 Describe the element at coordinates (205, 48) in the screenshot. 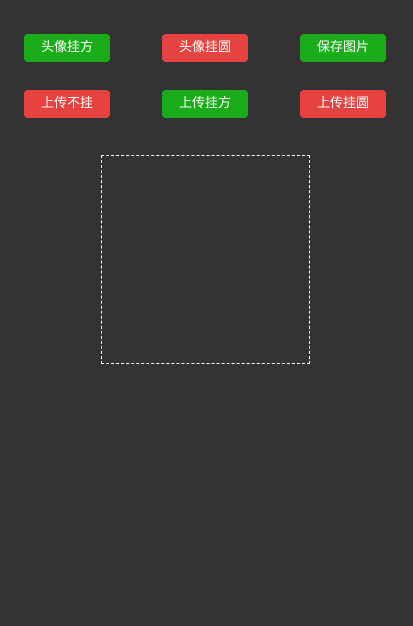

I see `avatar-frame-round-button: 头像挂圆` at that location.